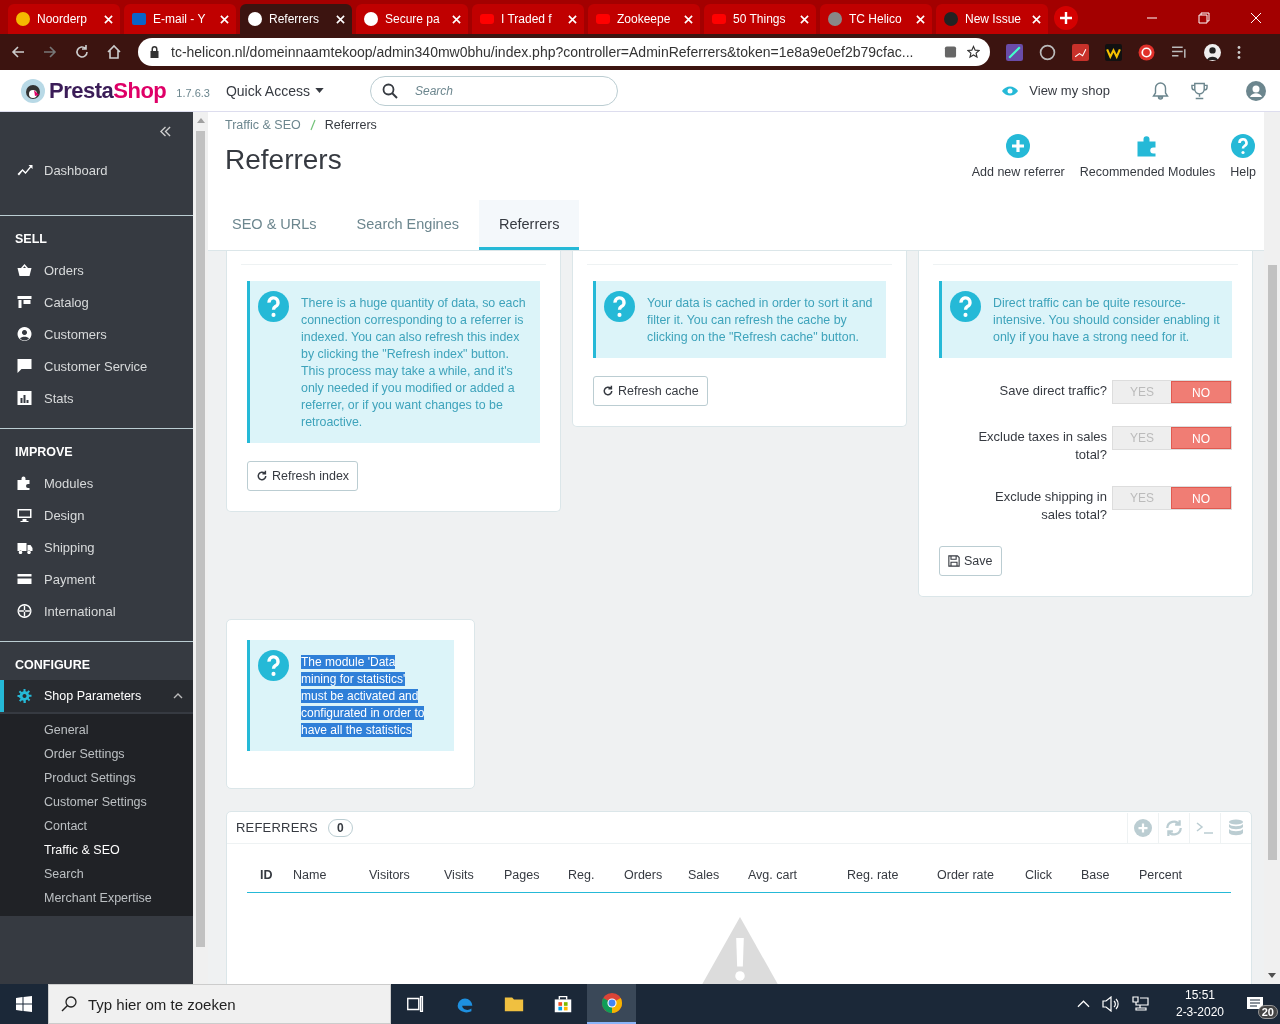  Describe the element at coordinates (1053, 880) in the screenshot. I see `column-header: Click` at that location.